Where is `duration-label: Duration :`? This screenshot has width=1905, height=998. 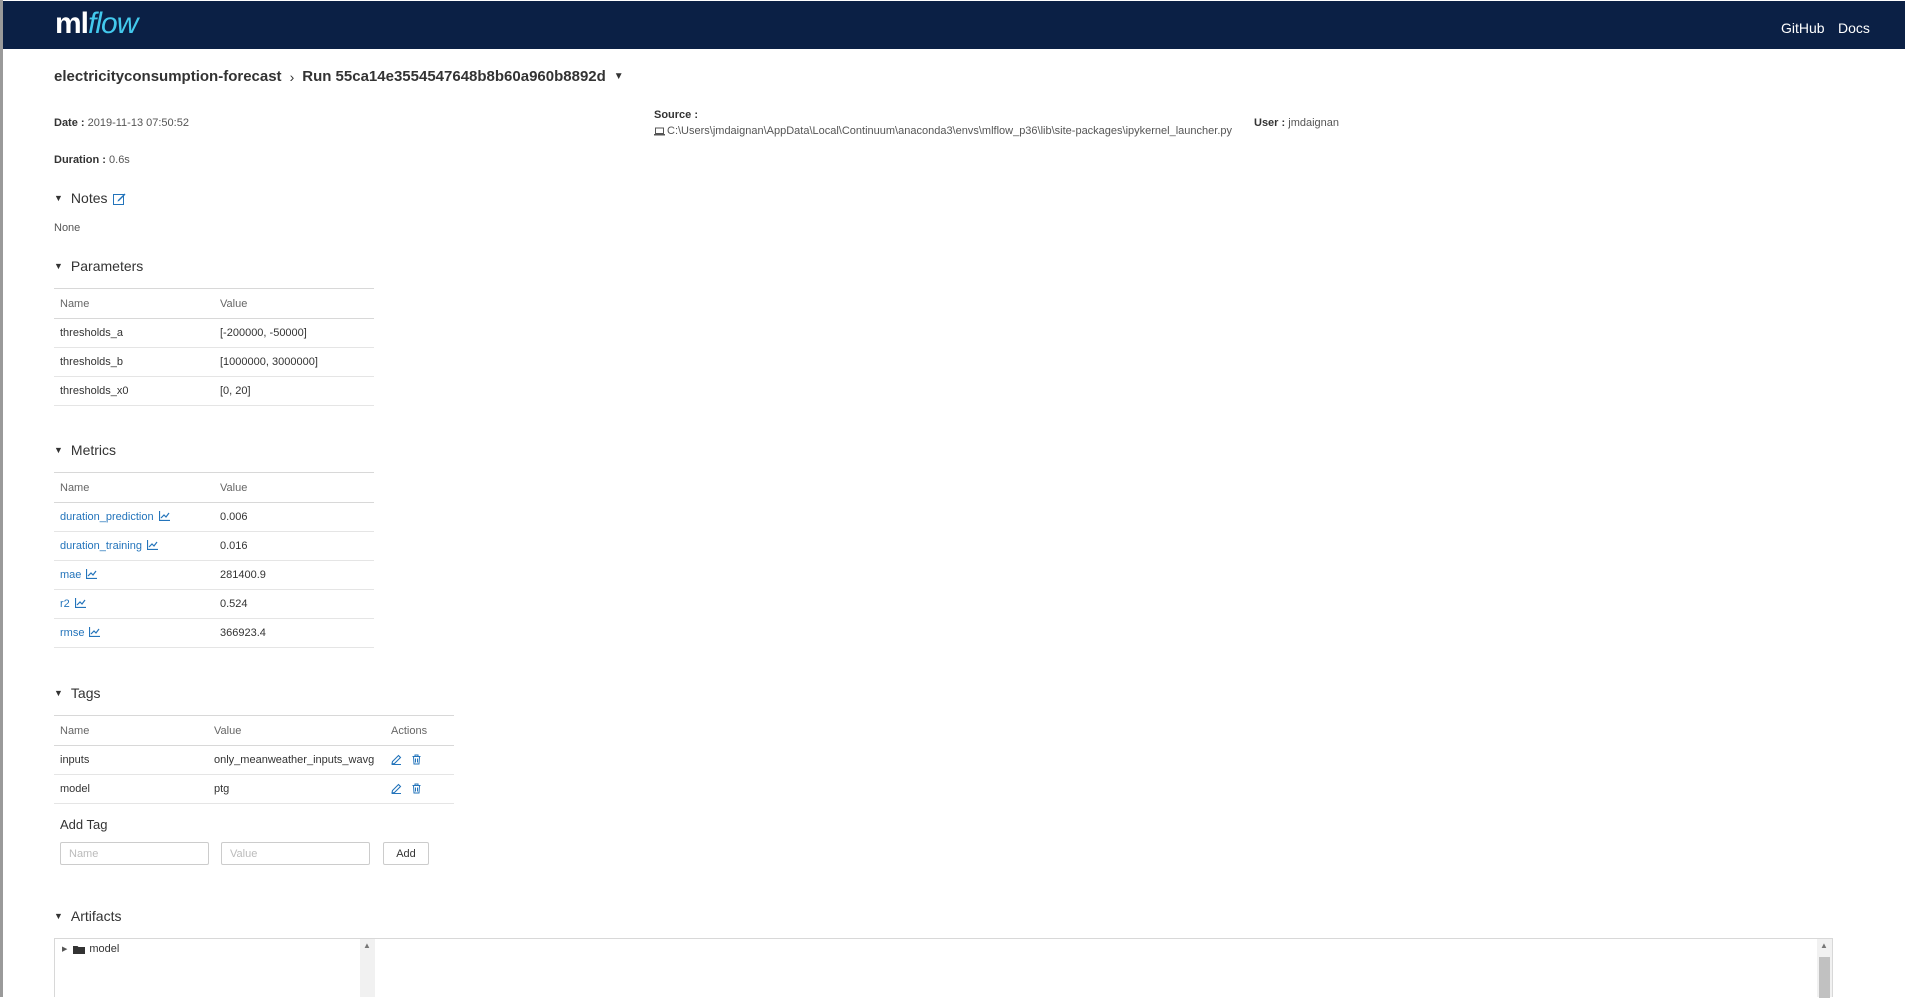
duration-label: Duration : is located at coordinates (80, 160).